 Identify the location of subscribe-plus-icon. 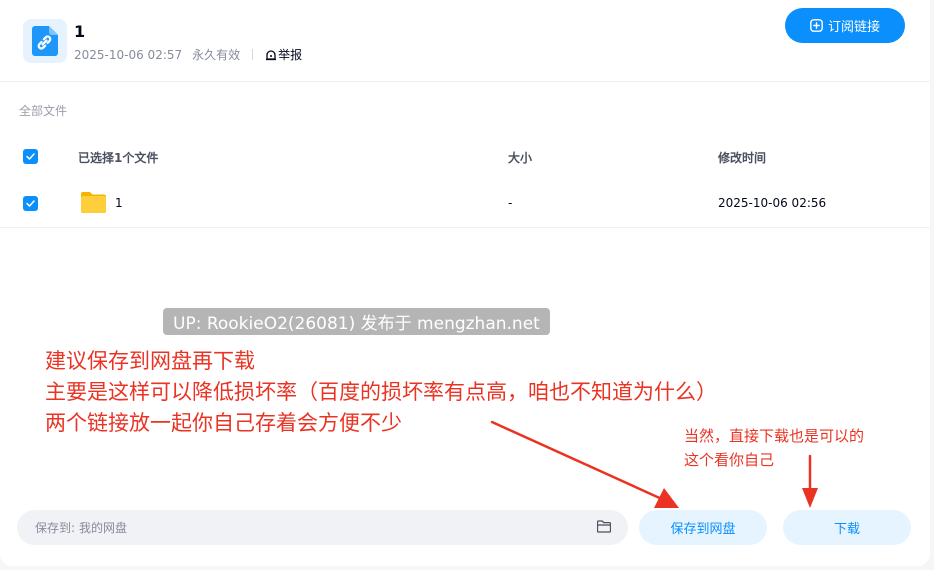
(816, 25).